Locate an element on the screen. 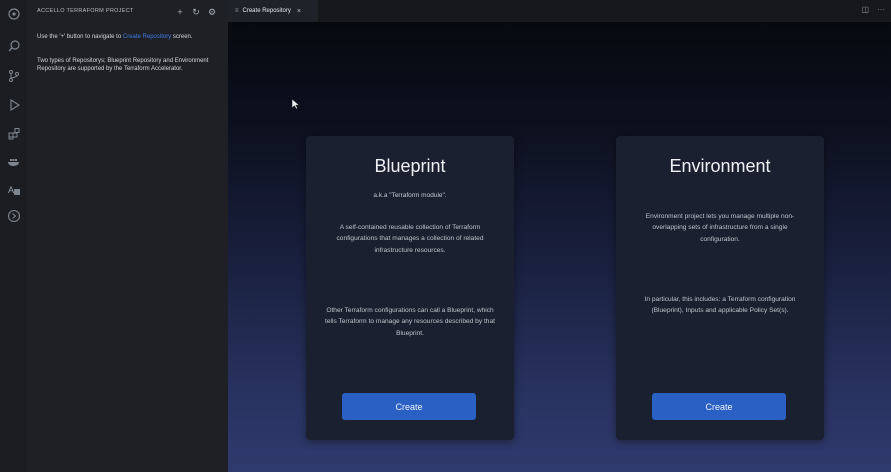  environment-title: Environment is located at coordinates (720, 166).